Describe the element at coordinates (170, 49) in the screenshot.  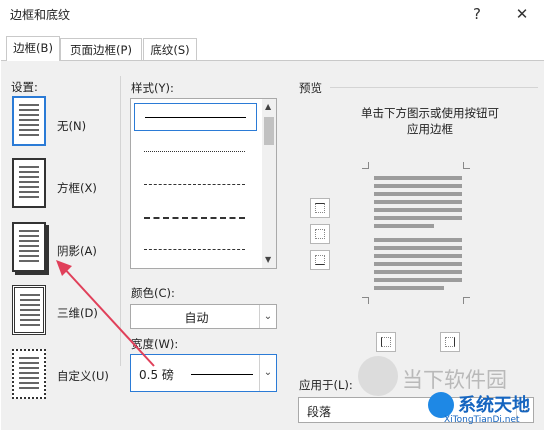
I see `tab-shading: 底纹(S)` at that location.